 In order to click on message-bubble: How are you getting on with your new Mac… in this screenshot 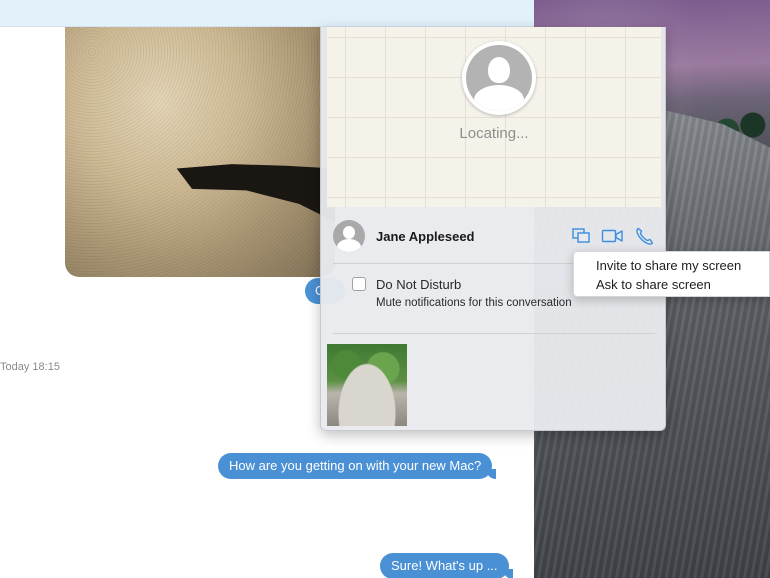, I will do `click(357, 466)`.